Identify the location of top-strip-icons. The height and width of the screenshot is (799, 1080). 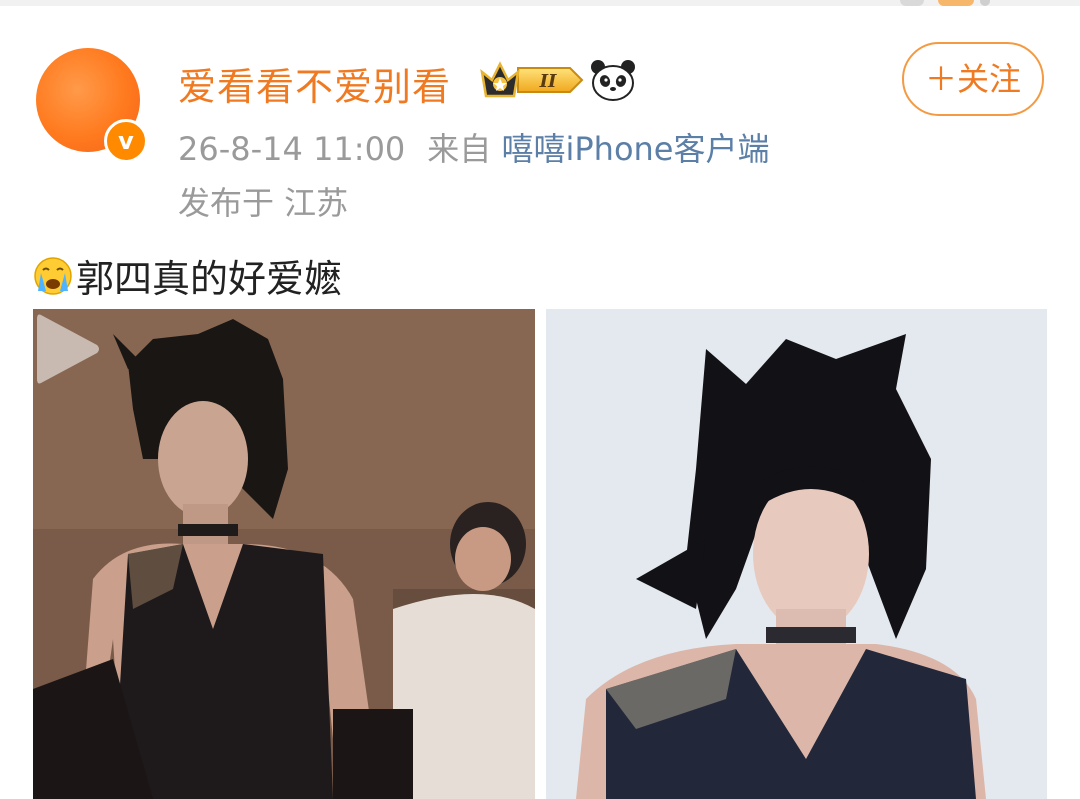
(945, 3).